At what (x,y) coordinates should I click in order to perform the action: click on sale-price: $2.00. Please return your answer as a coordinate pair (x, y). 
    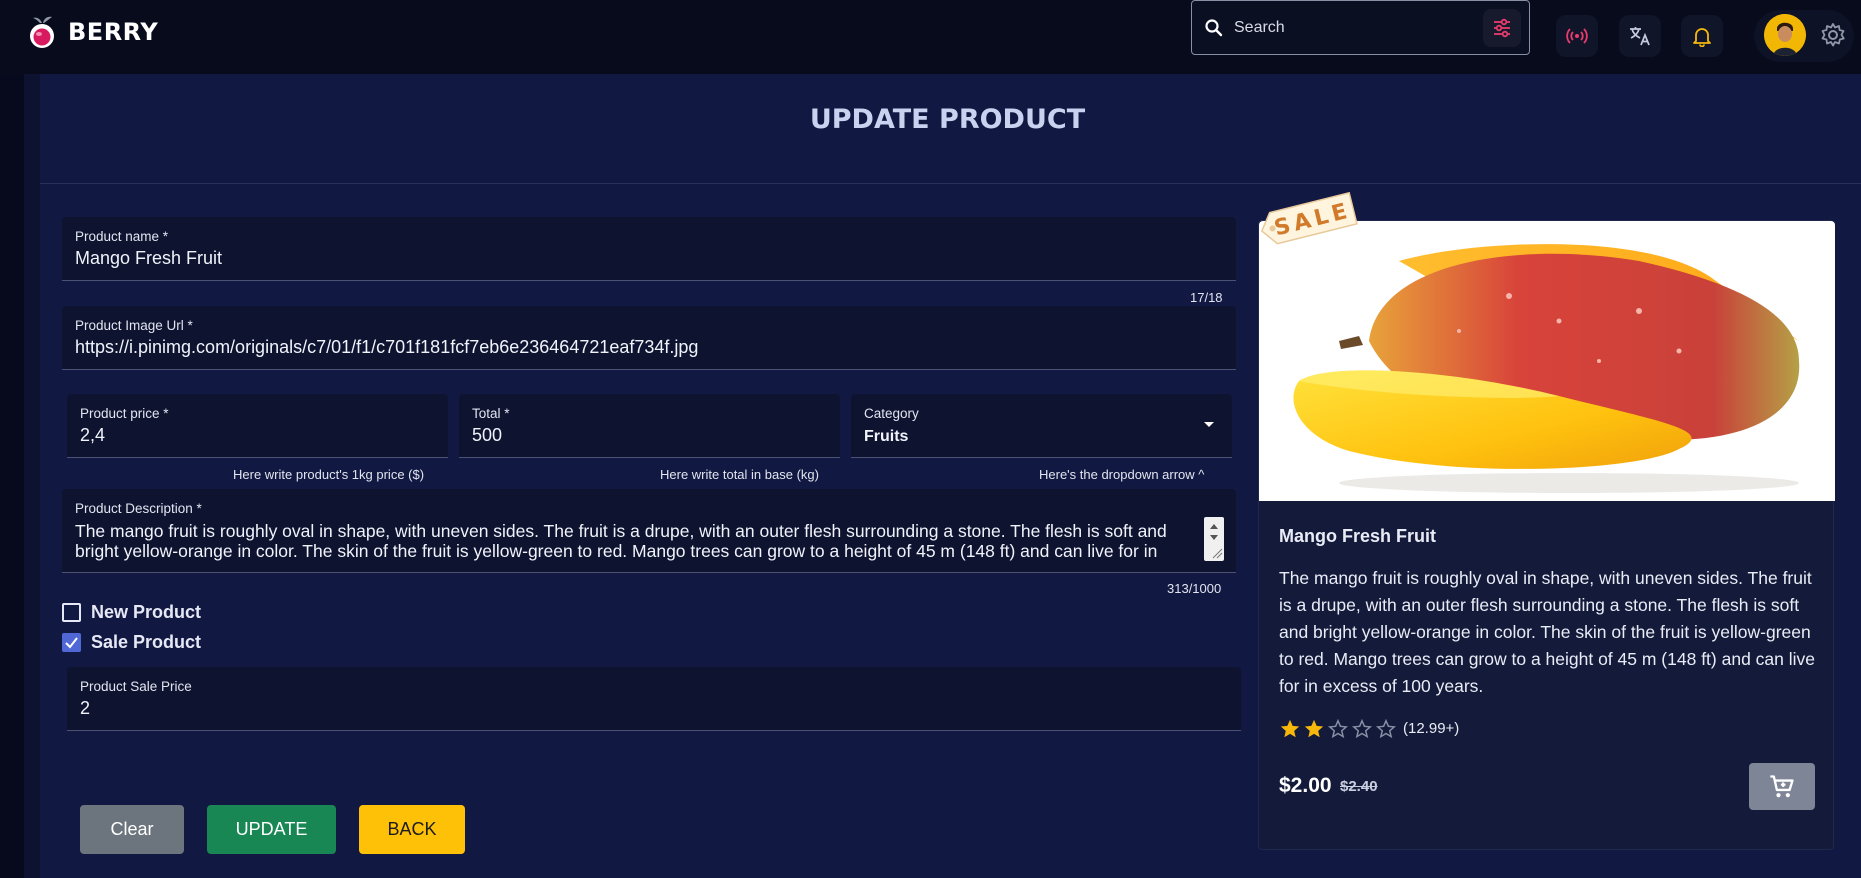
    Looking at the image, I should click on (1305, 785).